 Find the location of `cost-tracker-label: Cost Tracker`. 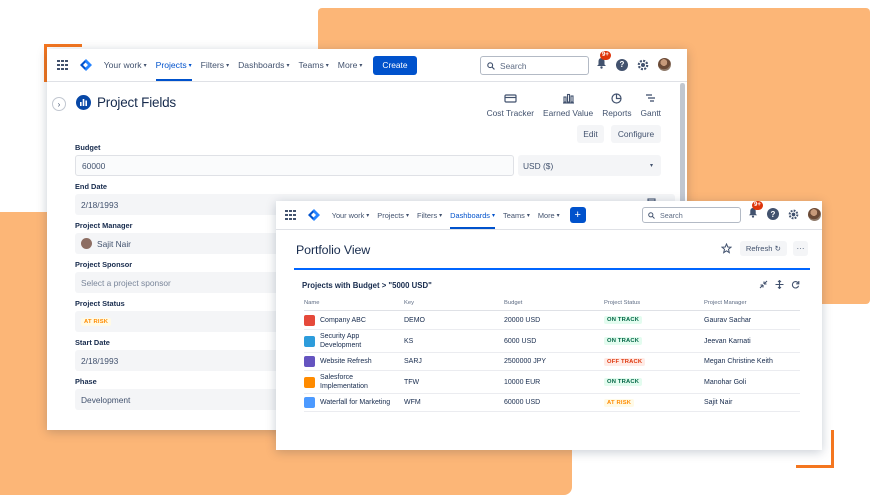

cost-tracker-label: Cost Tracker is located at coordinates (510, 113).